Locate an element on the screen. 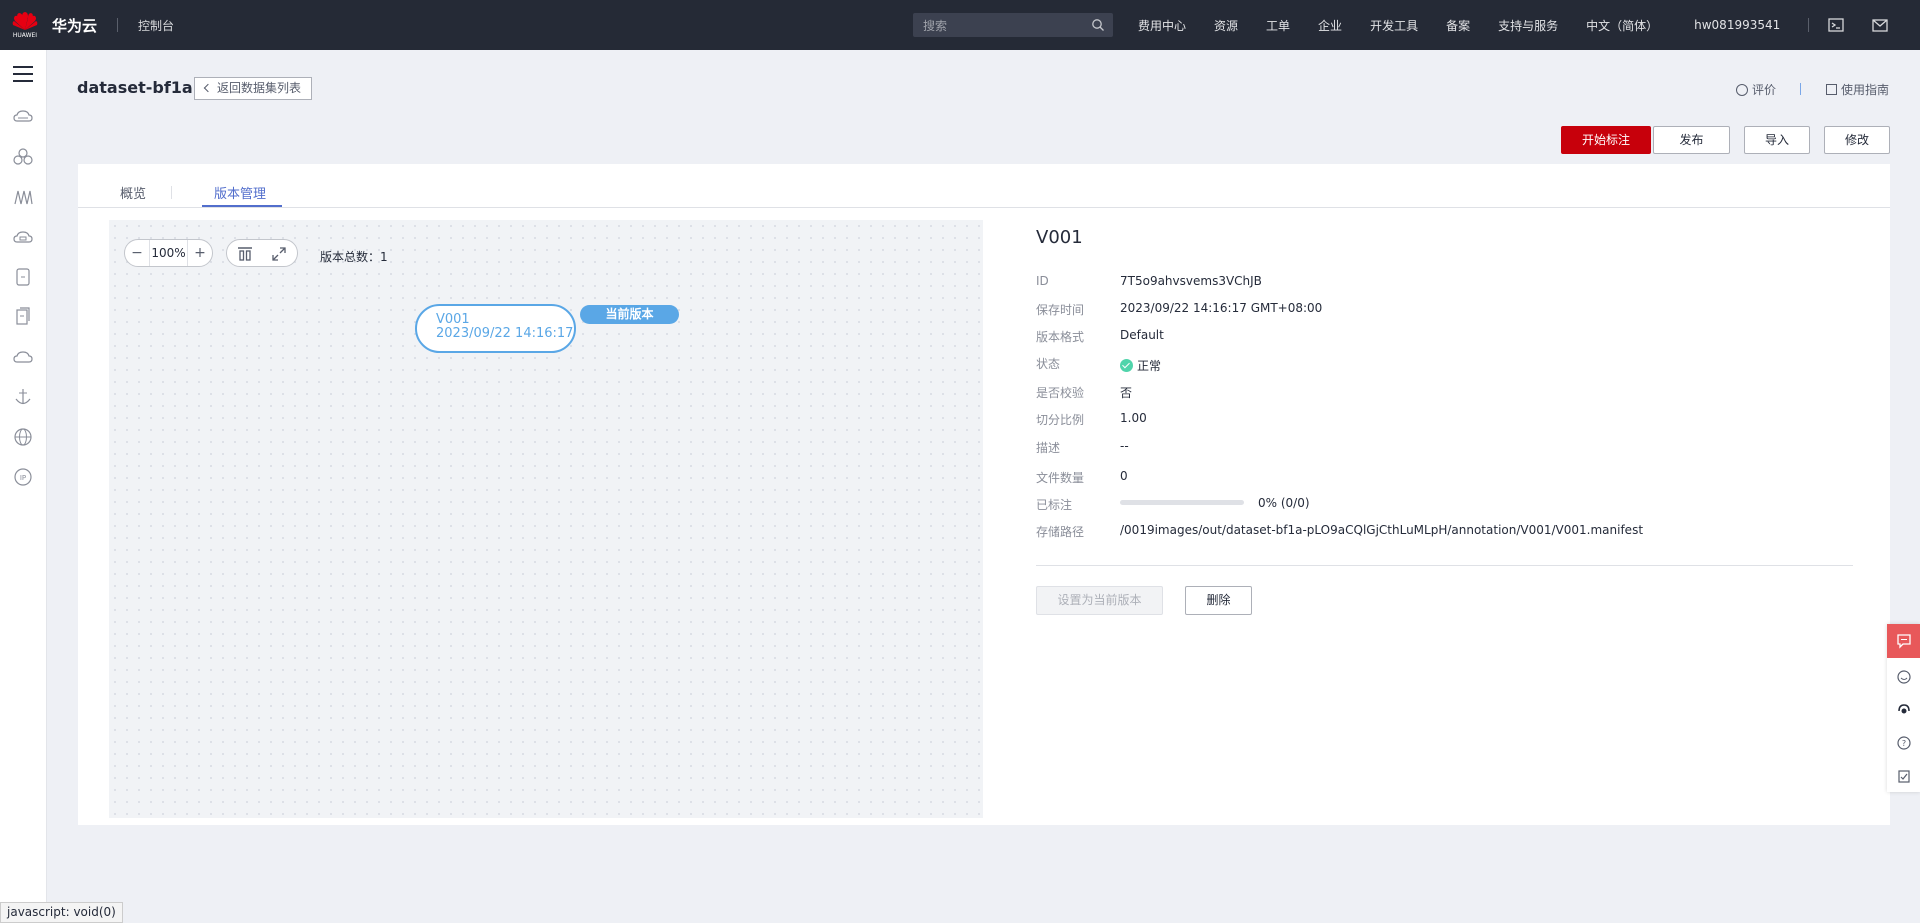  zoom-out-button: − is located at coordinates (137, 253).